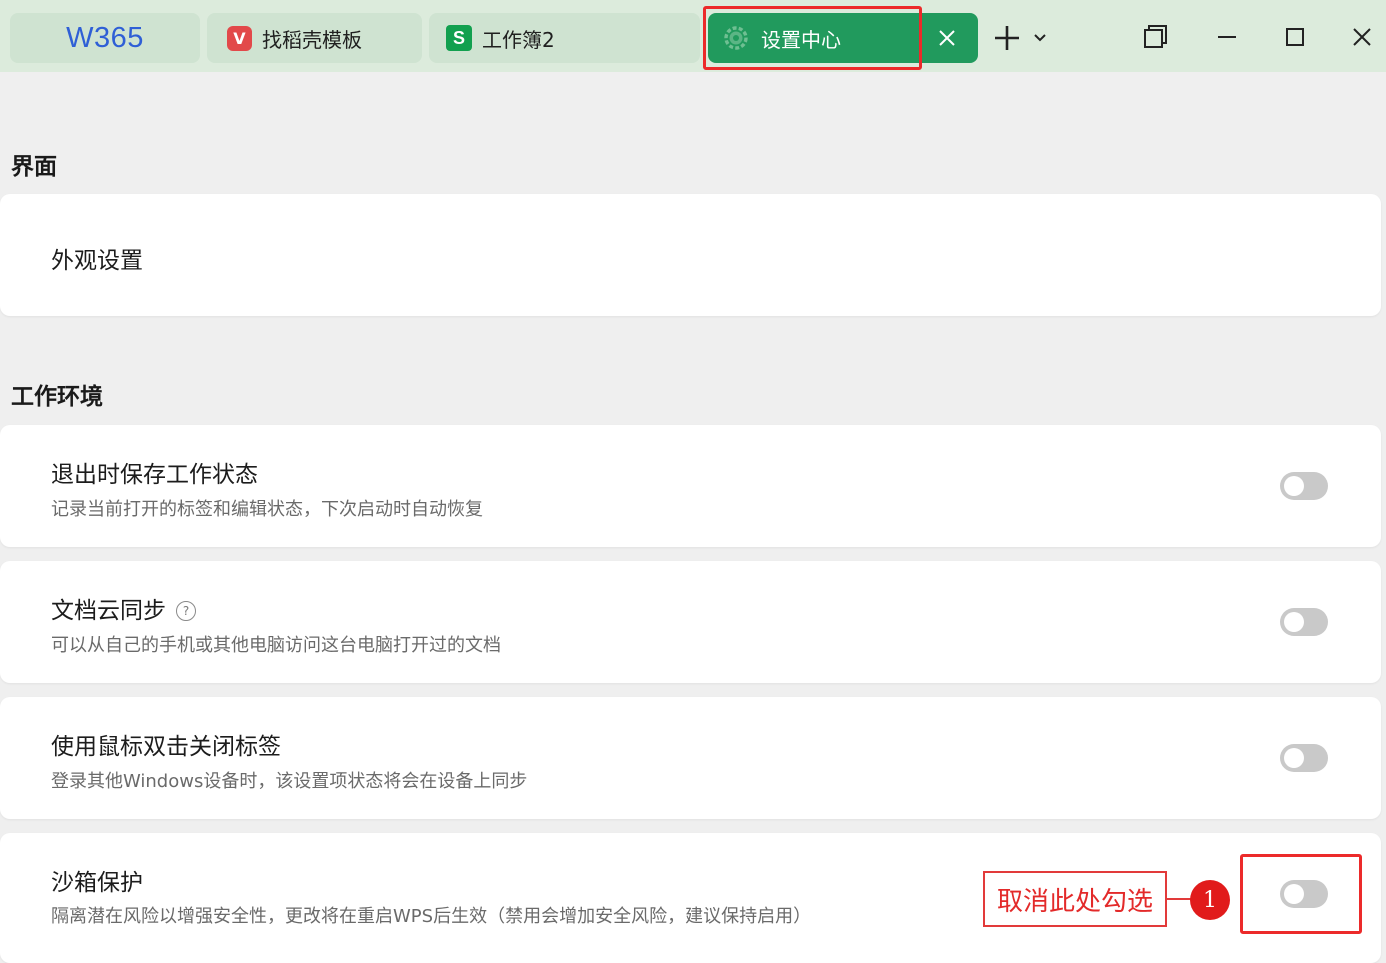 The height and width of the screenshot is (963, 1386). Describe the element at coordinates (276, 645) in the screenshot. I see `setting-description: 可以从自己的手机或其他电脑访问这台电脑打开过的文档` at that location.